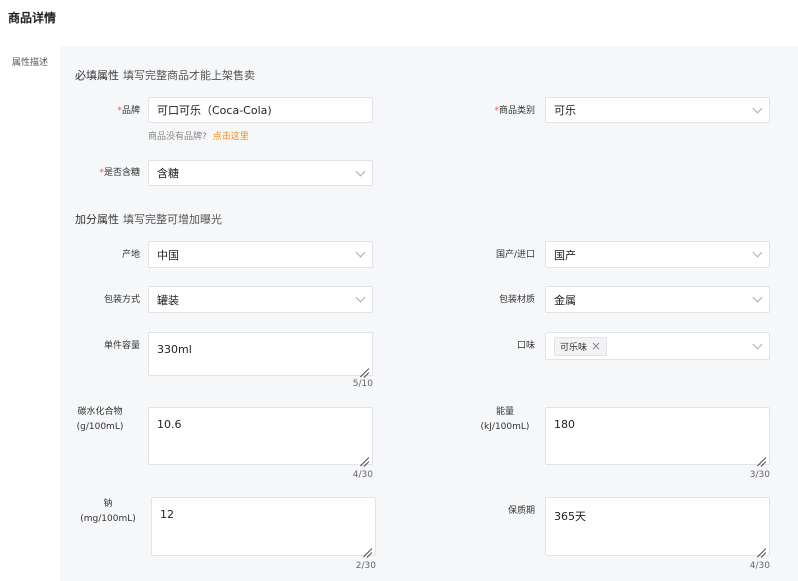 The height and width of the screenshot is (581, 798). I want to click on origin-select: 中国, so click(260, 254).